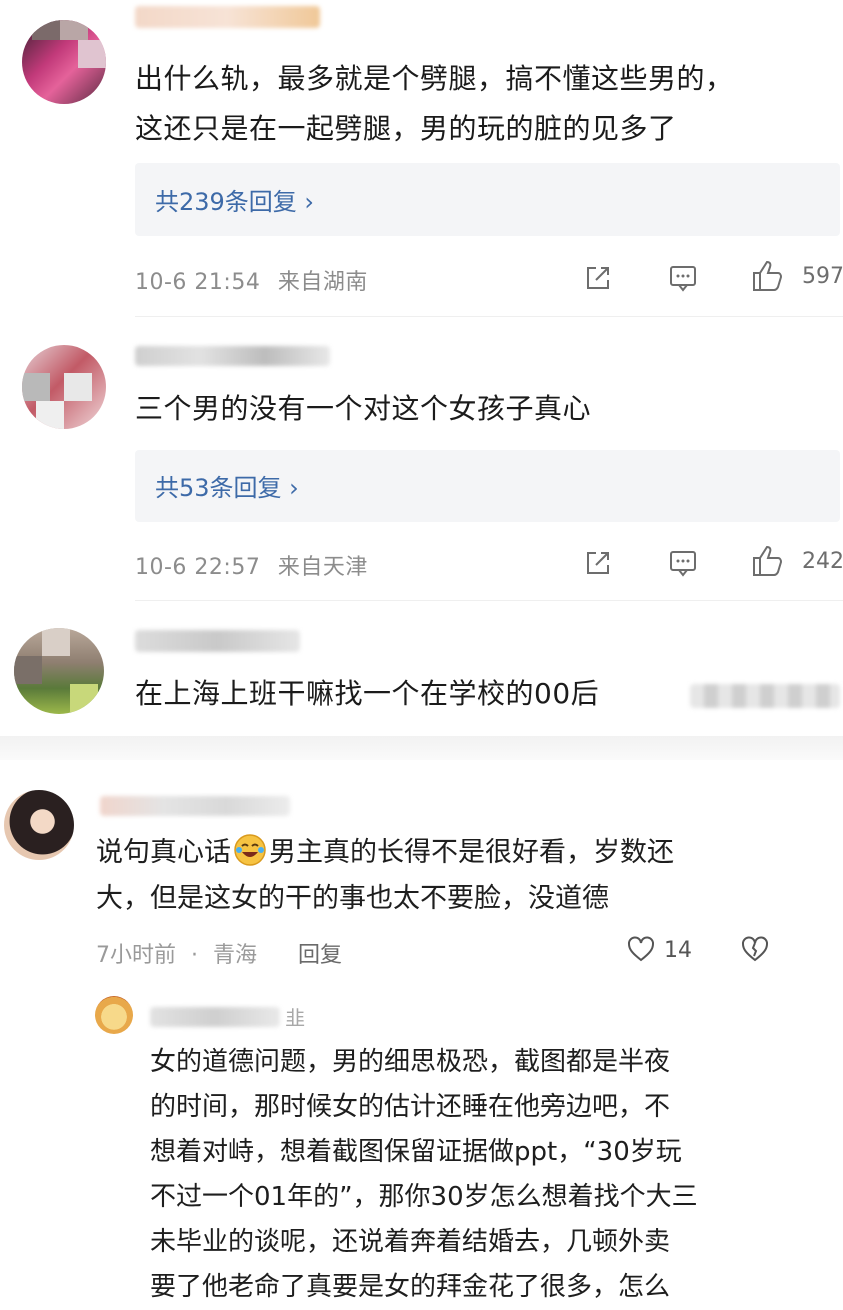  What do you see at coordinates (215, 1016) in the screenshot?
I see `username-blurred` at bounding box center [215, 1016].